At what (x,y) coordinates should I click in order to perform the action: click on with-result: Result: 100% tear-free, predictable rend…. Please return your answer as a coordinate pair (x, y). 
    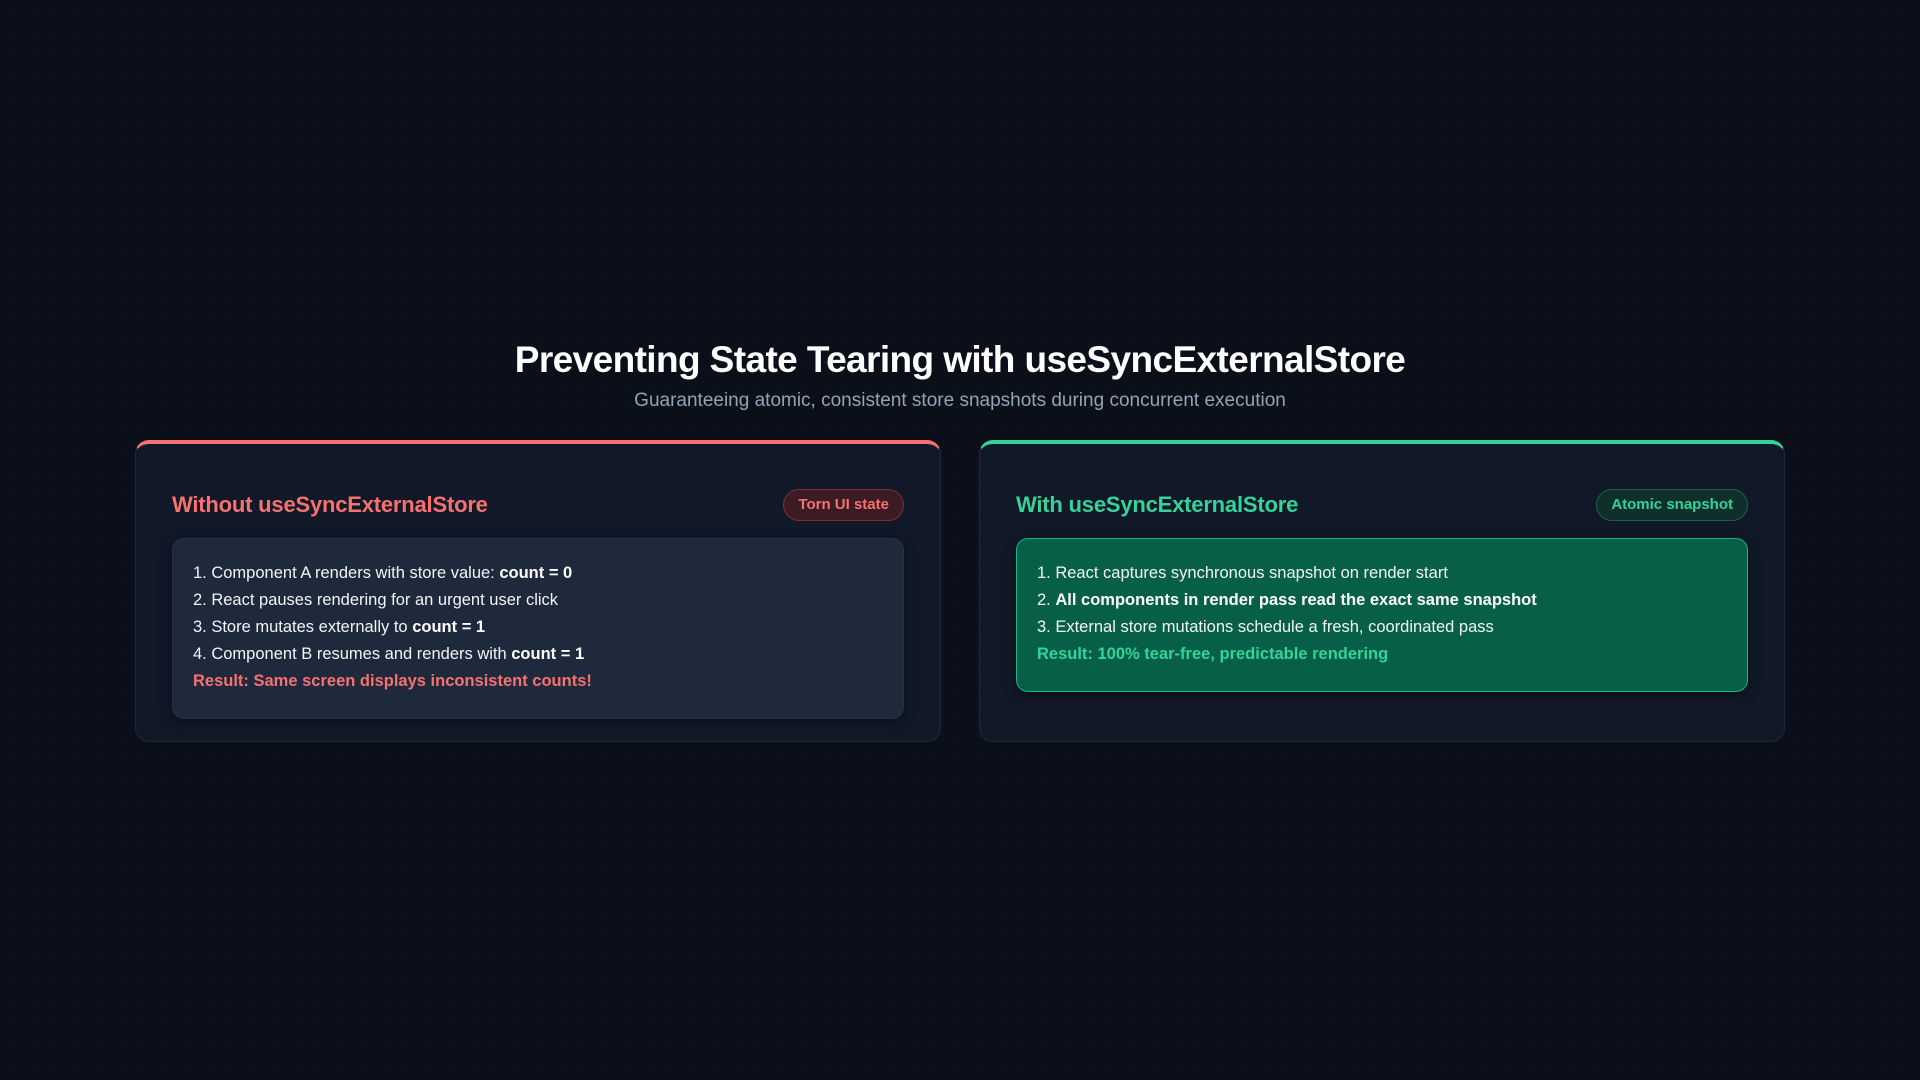
    Looking at the image, I should click on (1213, 654).